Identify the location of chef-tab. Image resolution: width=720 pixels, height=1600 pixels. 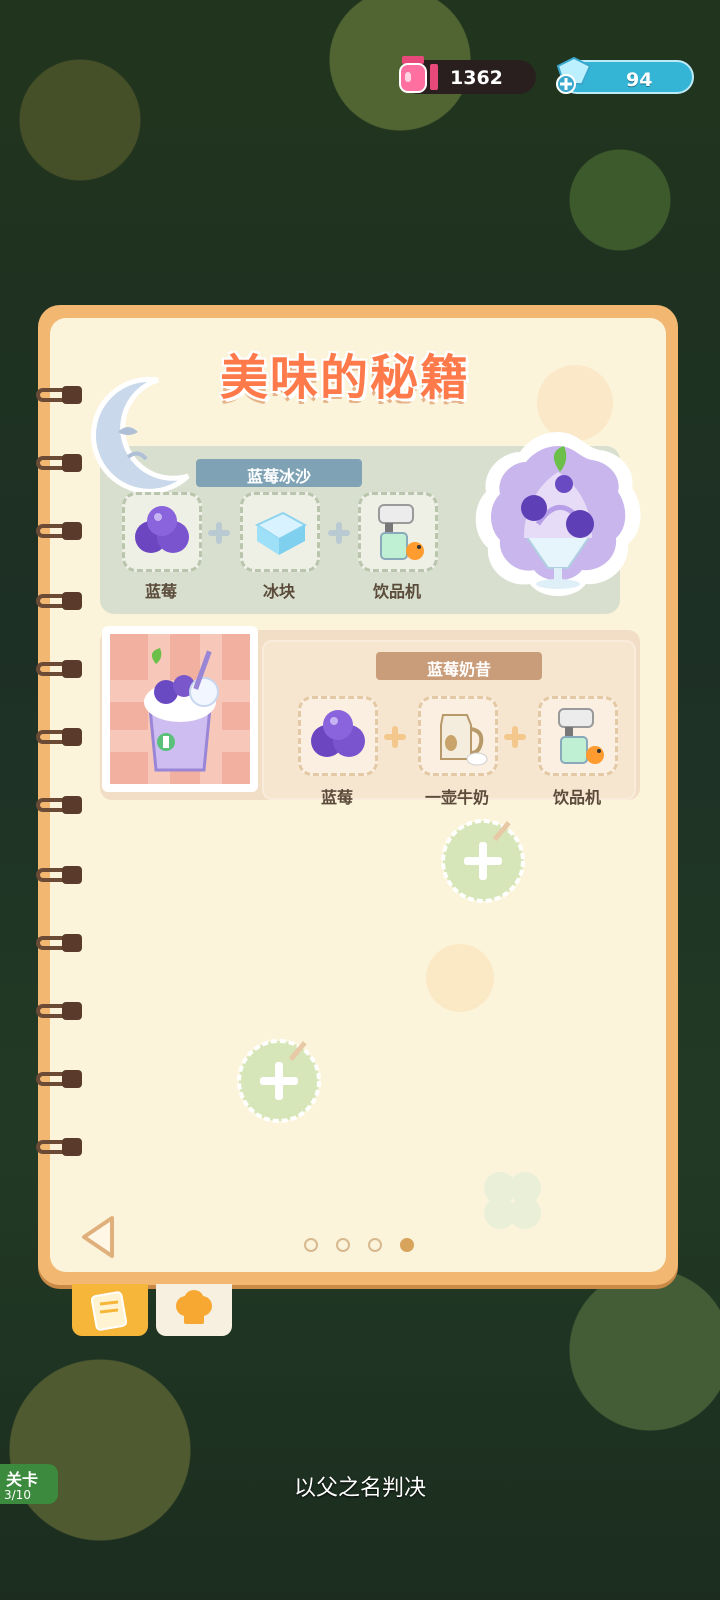
(194, 1310).